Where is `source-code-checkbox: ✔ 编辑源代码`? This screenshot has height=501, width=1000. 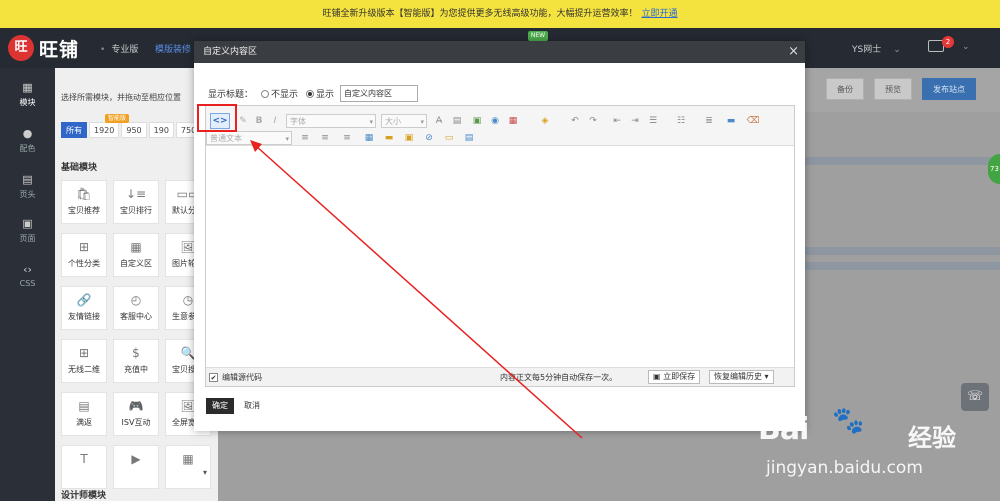
source-code-checkbox: ✔ 编辑源代码 is located at coordinates (235, 377).